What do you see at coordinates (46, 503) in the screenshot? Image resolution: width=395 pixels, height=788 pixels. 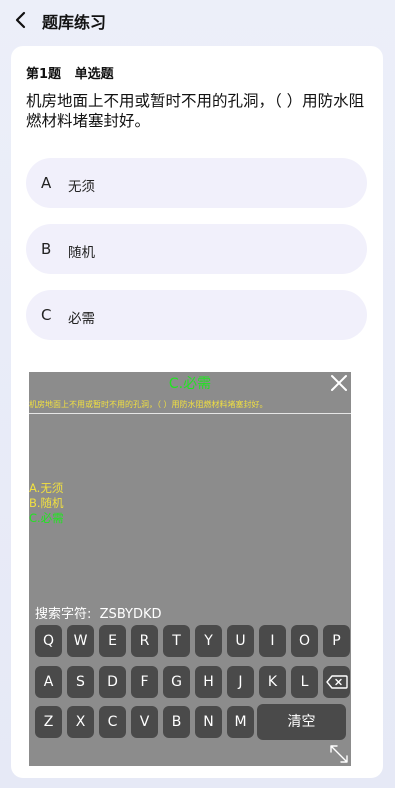 I see `overlay-option-b: B.随机` at bounding box center [46, 503].